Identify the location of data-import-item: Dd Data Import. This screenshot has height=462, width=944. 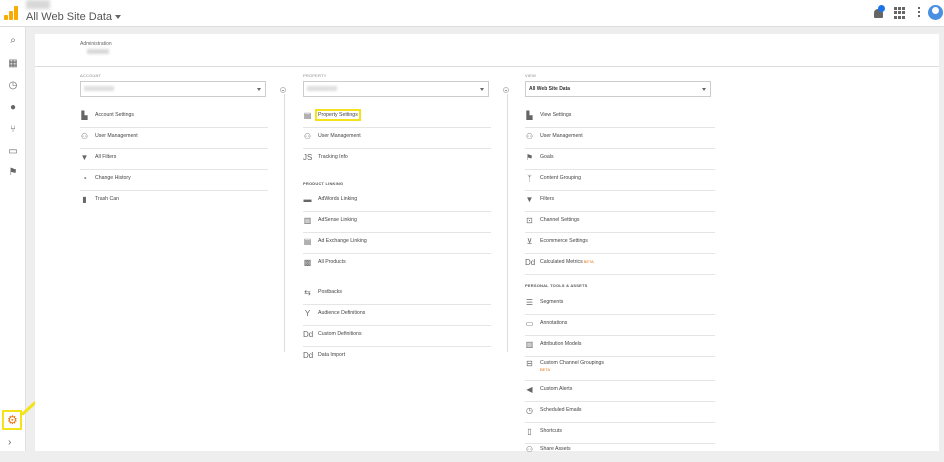
(397, 357).